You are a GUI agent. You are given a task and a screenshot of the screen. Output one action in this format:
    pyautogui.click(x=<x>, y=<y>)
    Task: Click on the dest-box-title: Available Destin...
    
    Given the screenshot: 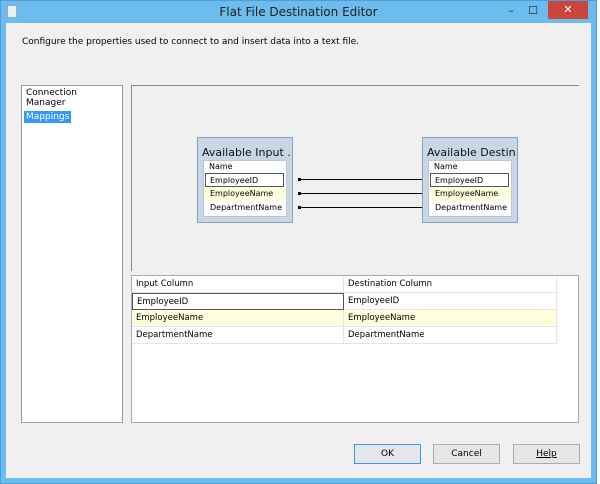 What is the action you would take?
    pyautogui.click(x=472, y=152)
    